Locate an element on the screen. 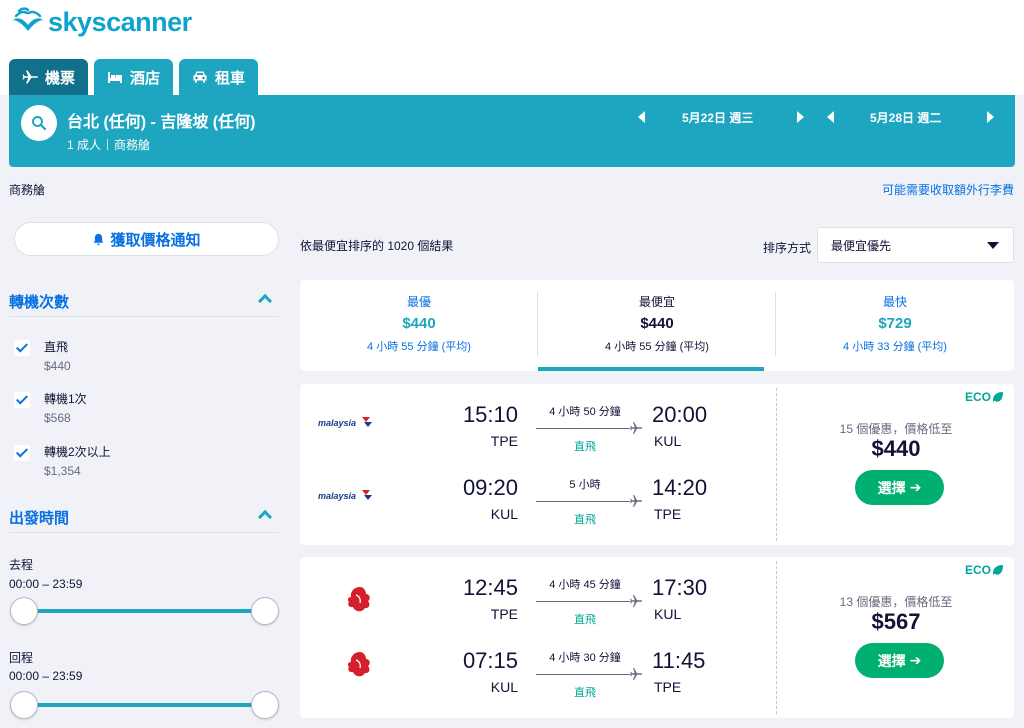 This screenshot has height=728, width=1024. outbound-range-label: 去程 is located at coordinates (21, 565).